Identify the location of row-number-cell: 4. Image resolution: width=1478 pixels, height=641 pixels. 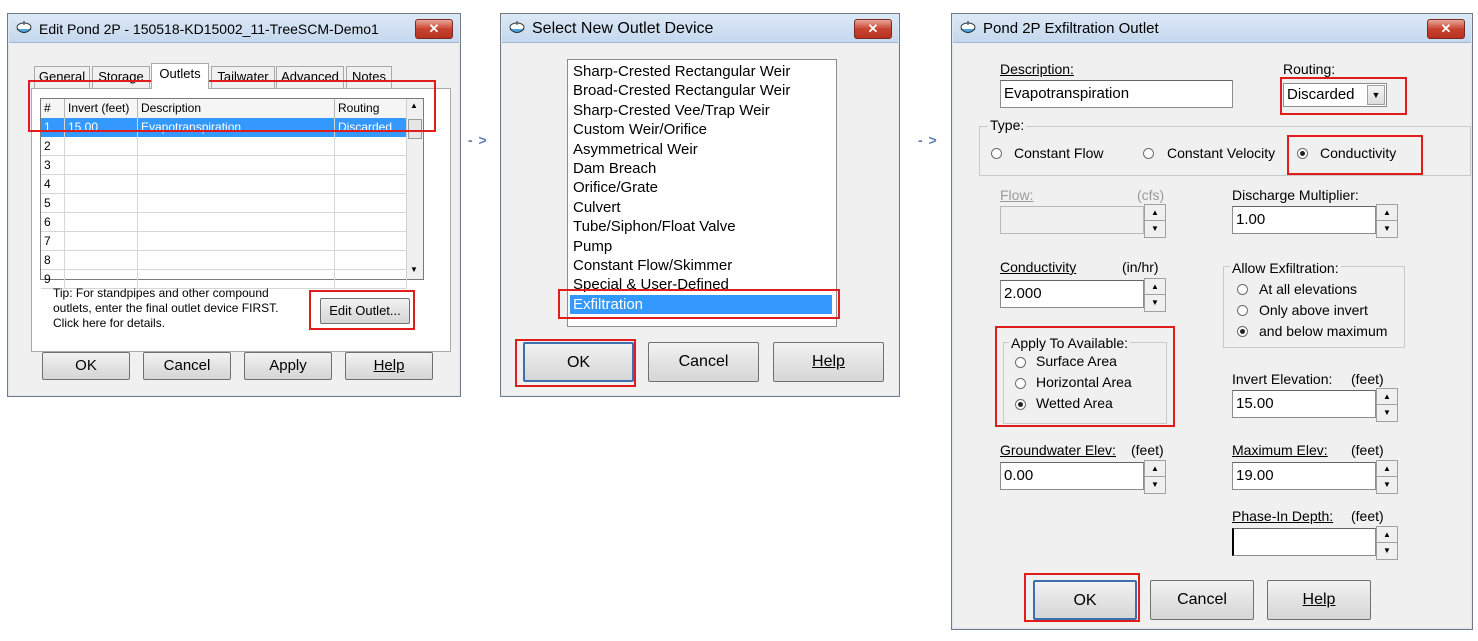
(53, 184).